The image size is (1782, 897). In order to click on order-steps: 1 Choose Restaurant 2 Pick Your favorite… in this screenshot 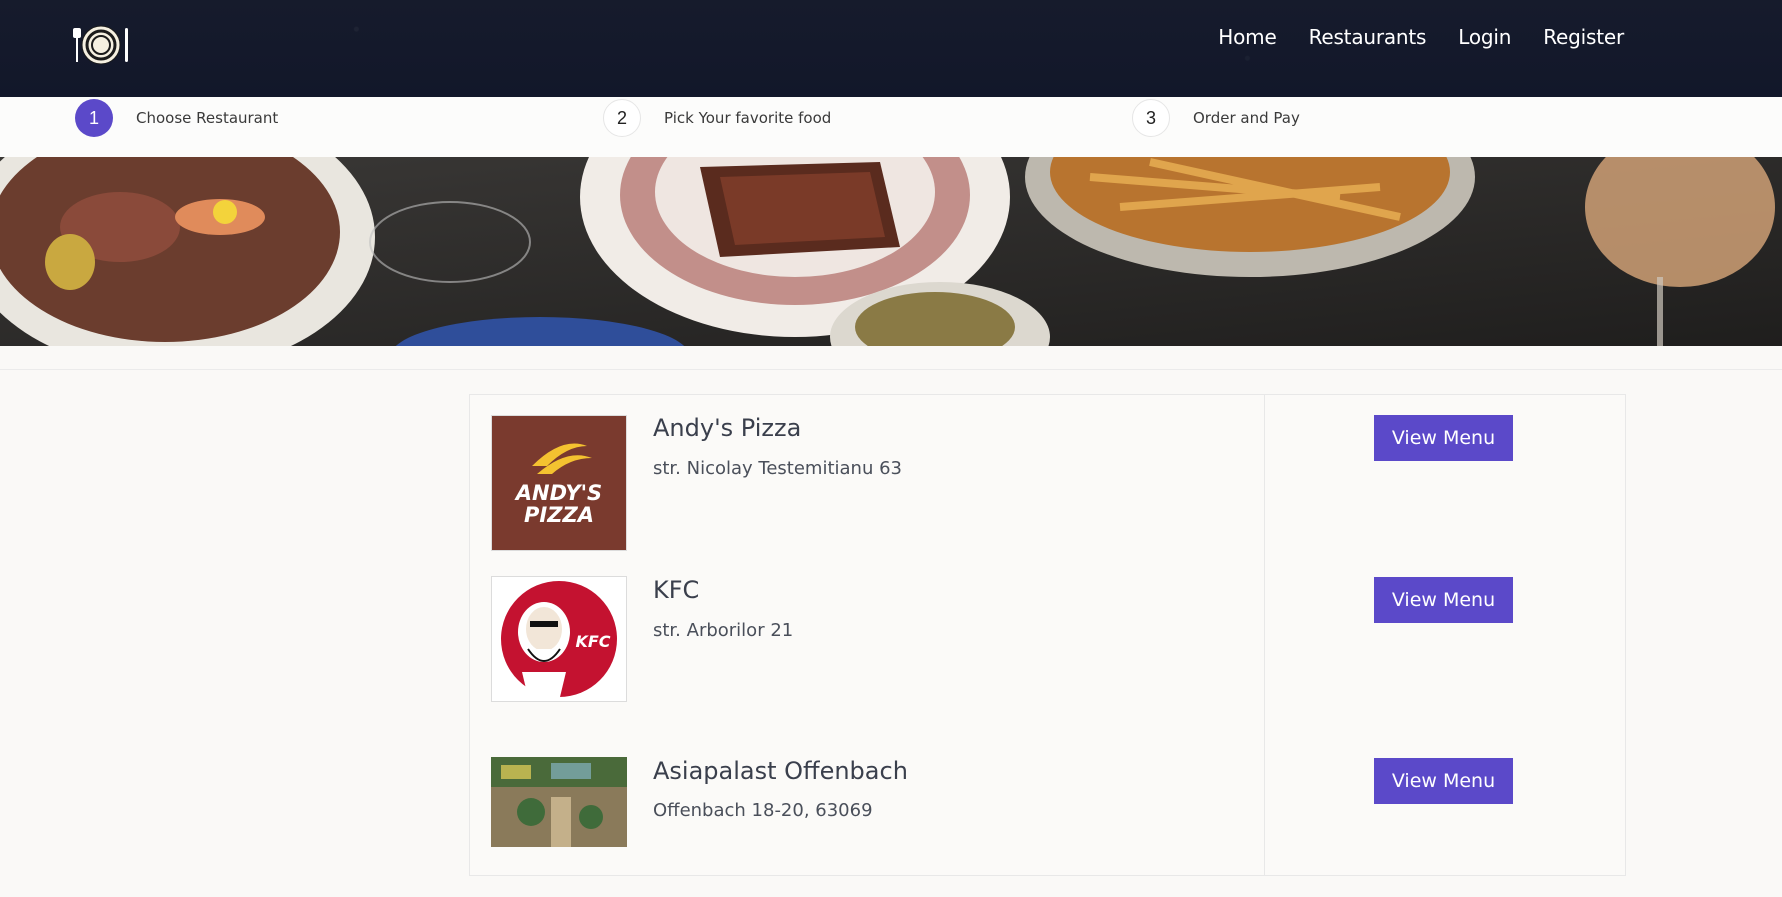, I will do `click(891, 127)`.